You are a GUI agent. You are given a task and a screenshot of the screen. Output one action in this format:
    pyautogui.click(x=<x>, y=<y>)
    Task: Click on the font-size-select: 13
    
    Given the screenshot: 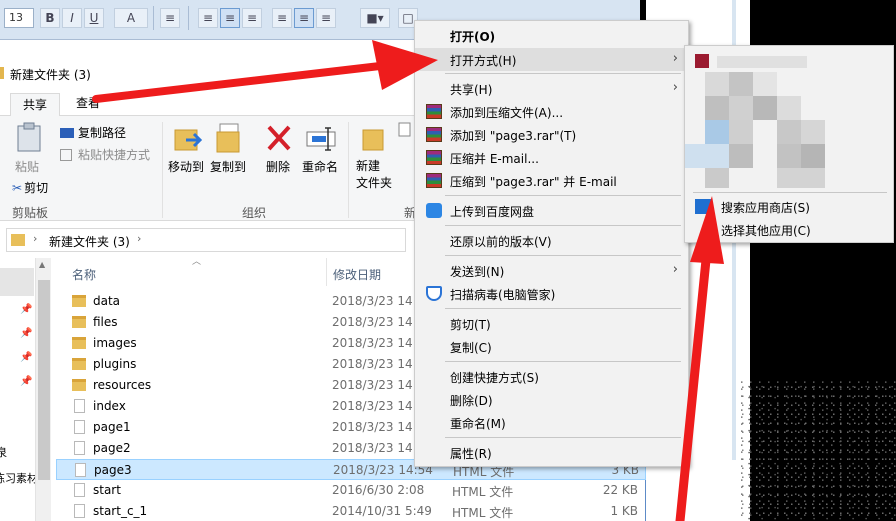 What is the action you would take?
    pyautogui.click(x=19, y=18)
    